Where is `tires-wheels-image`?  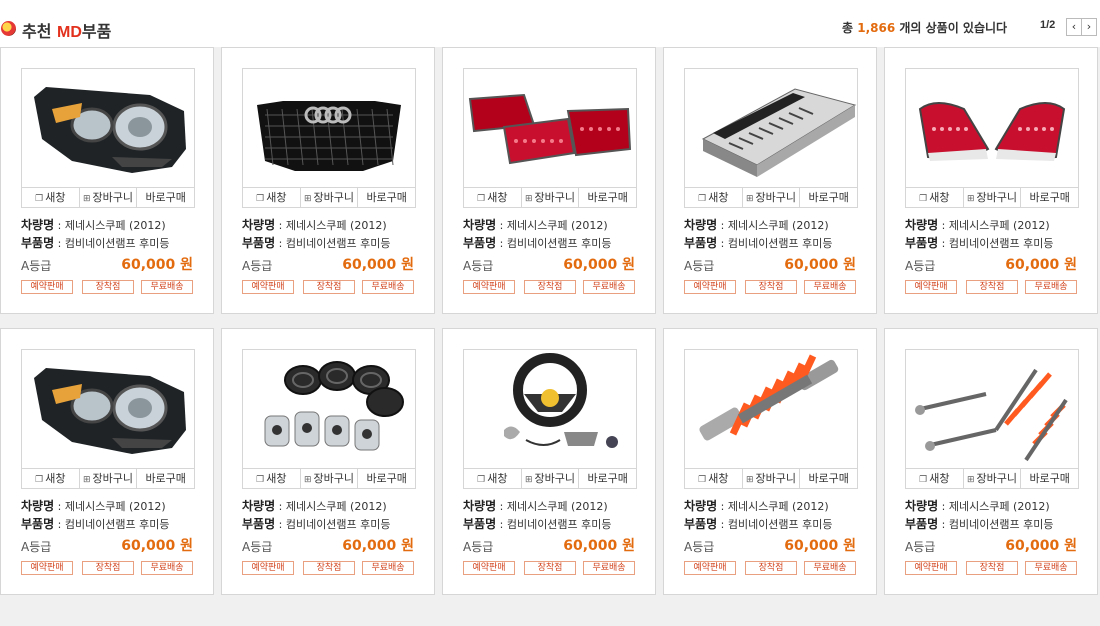
tires-wheels-image is located at coordinates (329, 409).